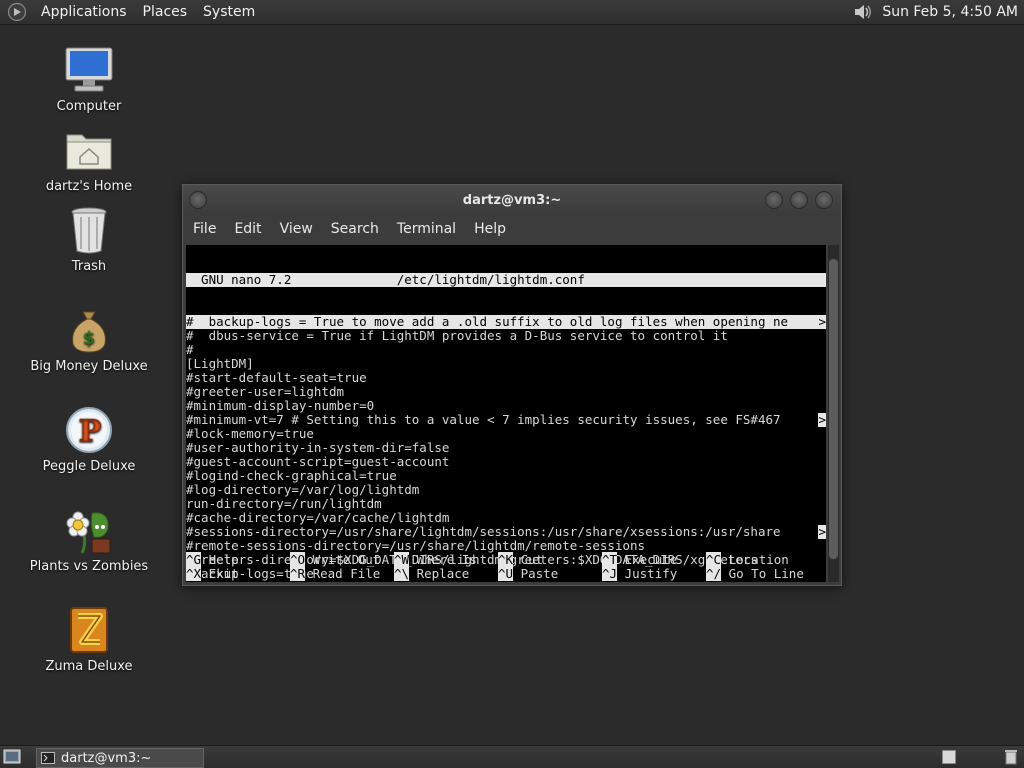  Describe the element at coordinates (714, 573) in the screenshot. I see `shortcut-key: ^/` at that location.